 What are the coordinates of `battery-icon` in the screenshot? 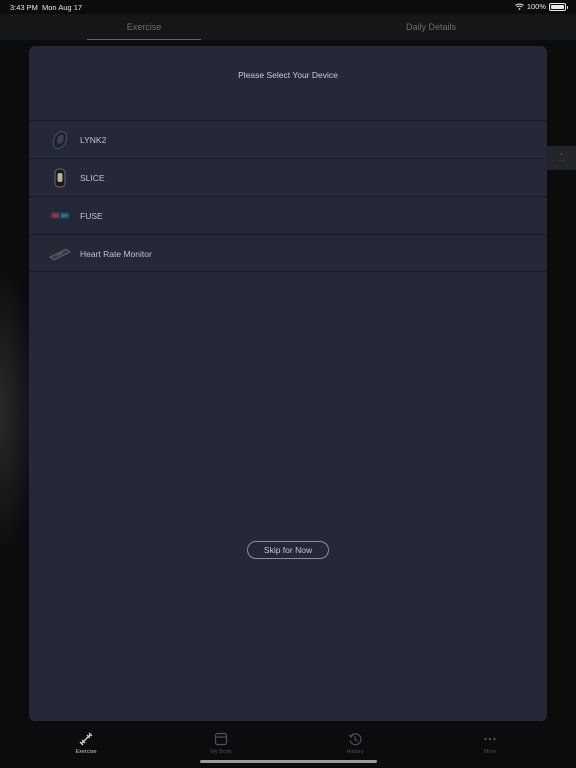 It's located at (558, 6).